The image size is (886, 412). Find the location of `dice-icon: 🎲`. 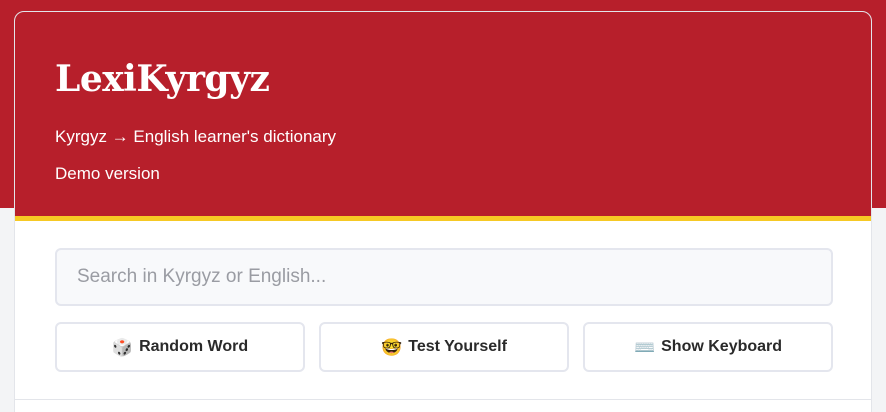

dice-icon: 🎲 is located at coordinates (122, 347).